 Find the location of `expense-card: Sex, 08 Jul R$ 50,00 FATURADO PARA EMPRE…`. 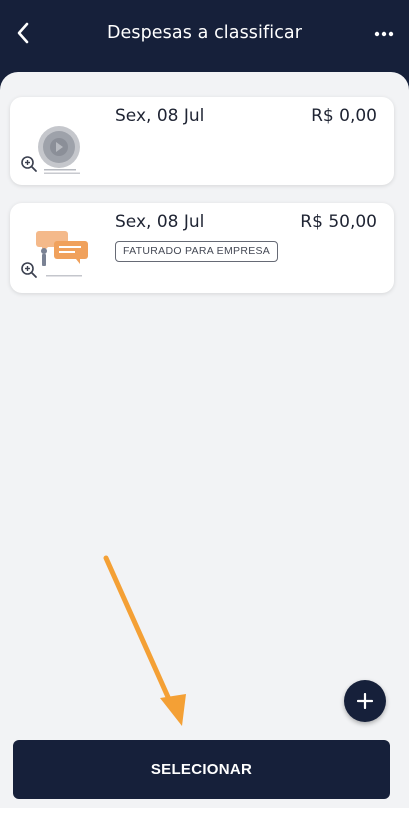

expense-card: Sex, 08 Jul R$ 50,00 FATURADO PARA EMPRE… is located at coordinates (202, 248).